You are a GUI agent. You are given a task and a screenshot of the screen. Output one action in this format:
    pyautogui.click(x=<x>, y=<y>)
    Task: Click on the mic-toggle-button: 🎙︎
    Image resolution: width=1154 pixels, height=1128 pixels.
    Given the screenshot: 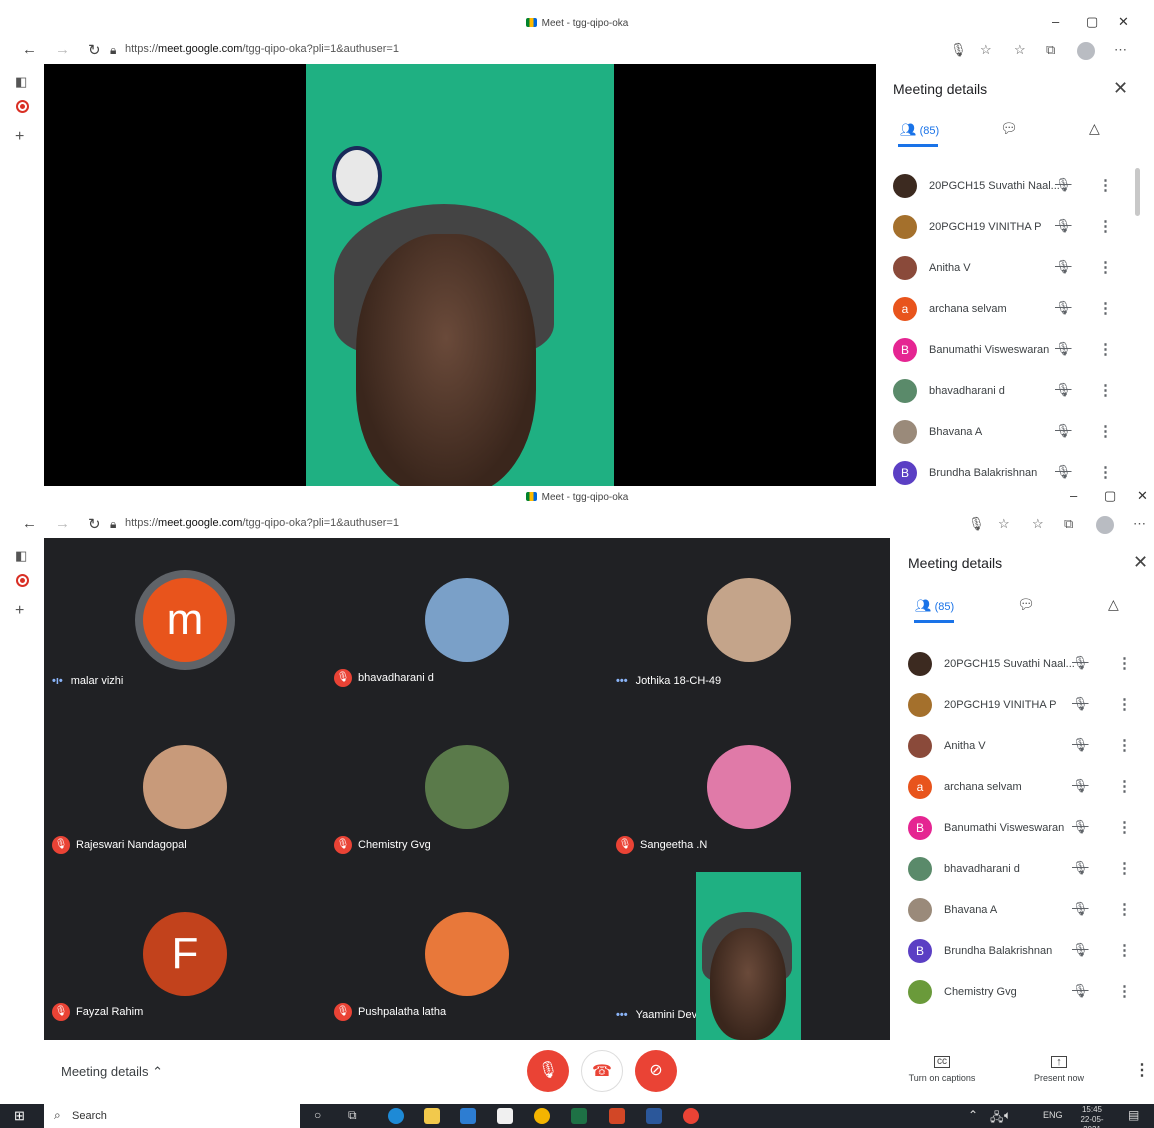 What is the action you would take?
    pyautogui.click(x=548, y=1071)
    